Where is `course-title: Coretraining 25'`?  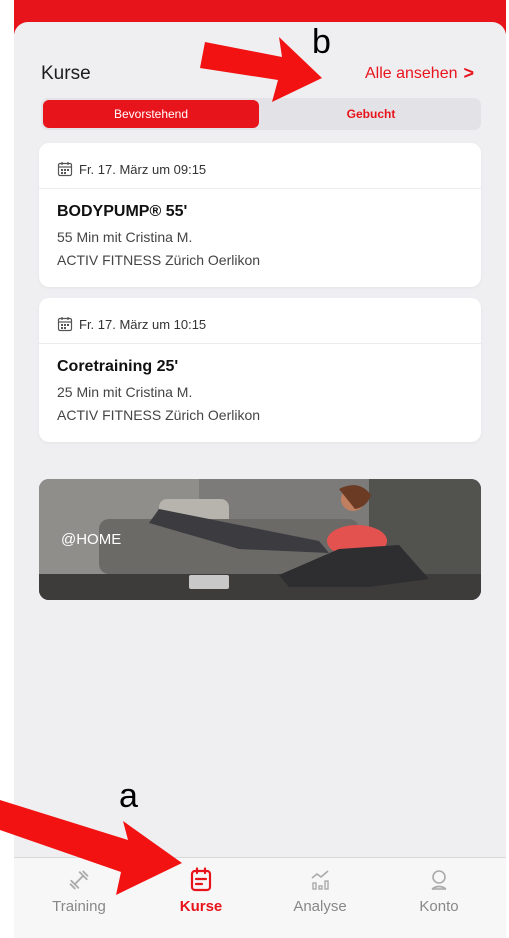 course-title: Coretraining 25' is located at coordinates (118, 366).